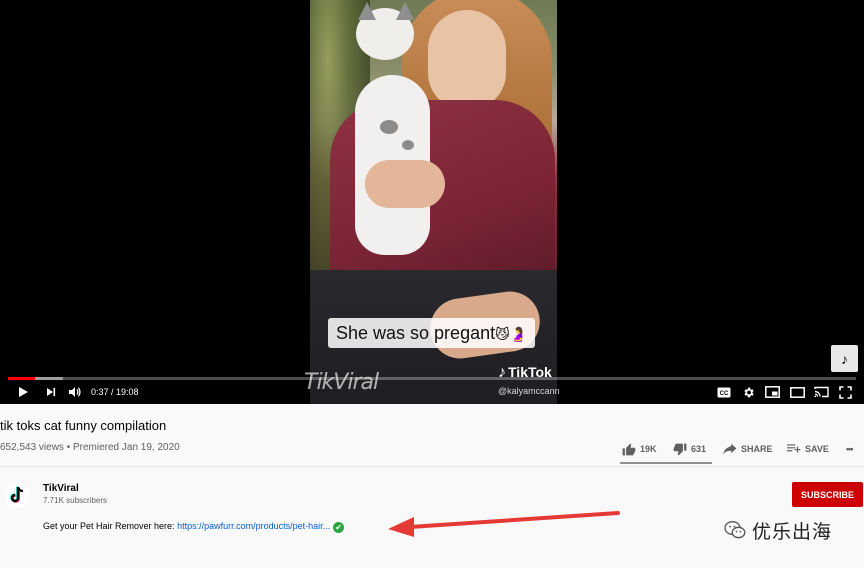 Image resolution: width=864 pixels, height=568 pixels. I want to click on dislike-button: 631, so click(689, 449).